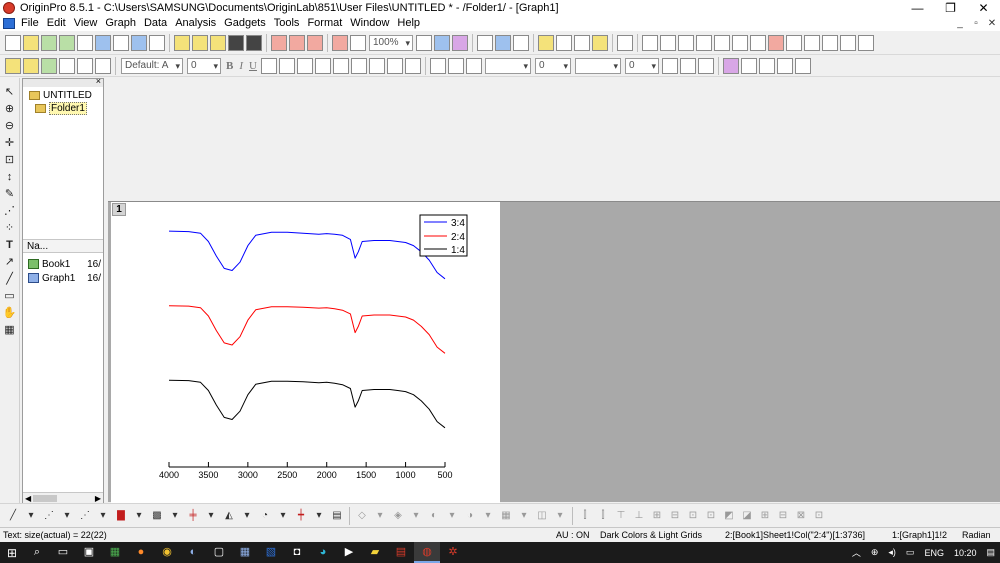  I want to click on clock: 10:20, so click(965, 553).